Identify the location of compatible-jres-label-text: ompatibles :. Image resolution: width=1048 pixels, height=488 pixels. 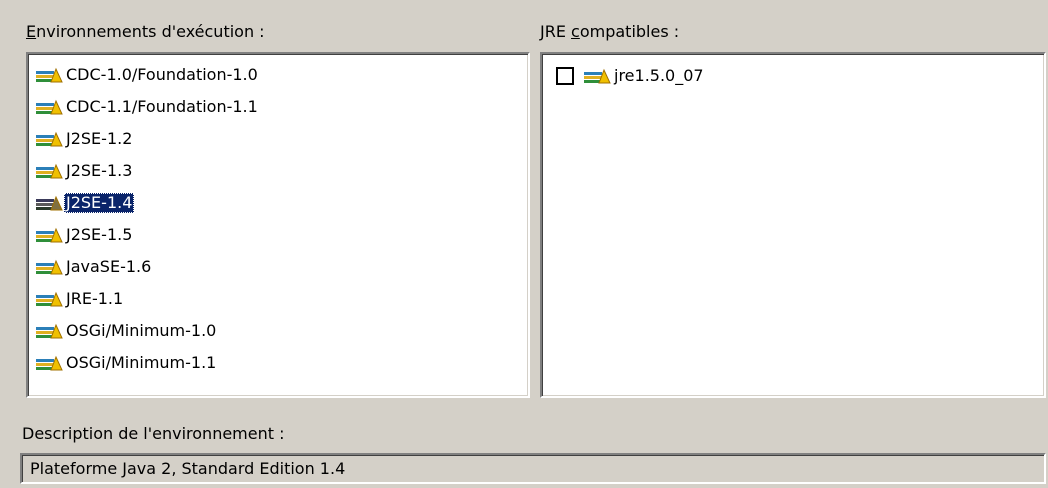
(629, 31).